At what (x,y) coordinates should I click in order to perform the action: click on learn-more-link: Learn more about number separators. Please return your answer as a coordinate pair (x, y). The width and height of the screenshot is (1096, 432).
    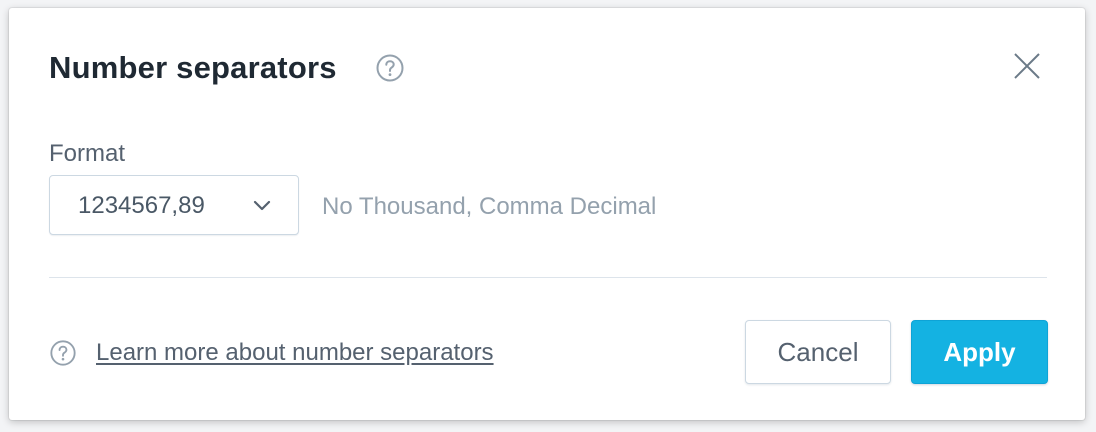
    Looking at the image, I should click on (295, 353).